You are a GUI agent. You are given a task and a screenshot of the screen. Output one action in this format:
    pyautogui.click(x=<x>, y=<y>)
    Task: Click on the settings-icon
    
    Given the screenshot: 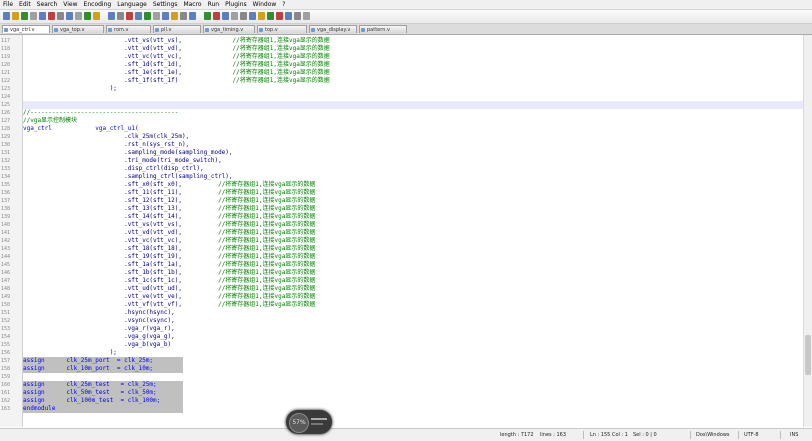 What is the action you would take?
    pyautogui.click(x=306, y=16)
    